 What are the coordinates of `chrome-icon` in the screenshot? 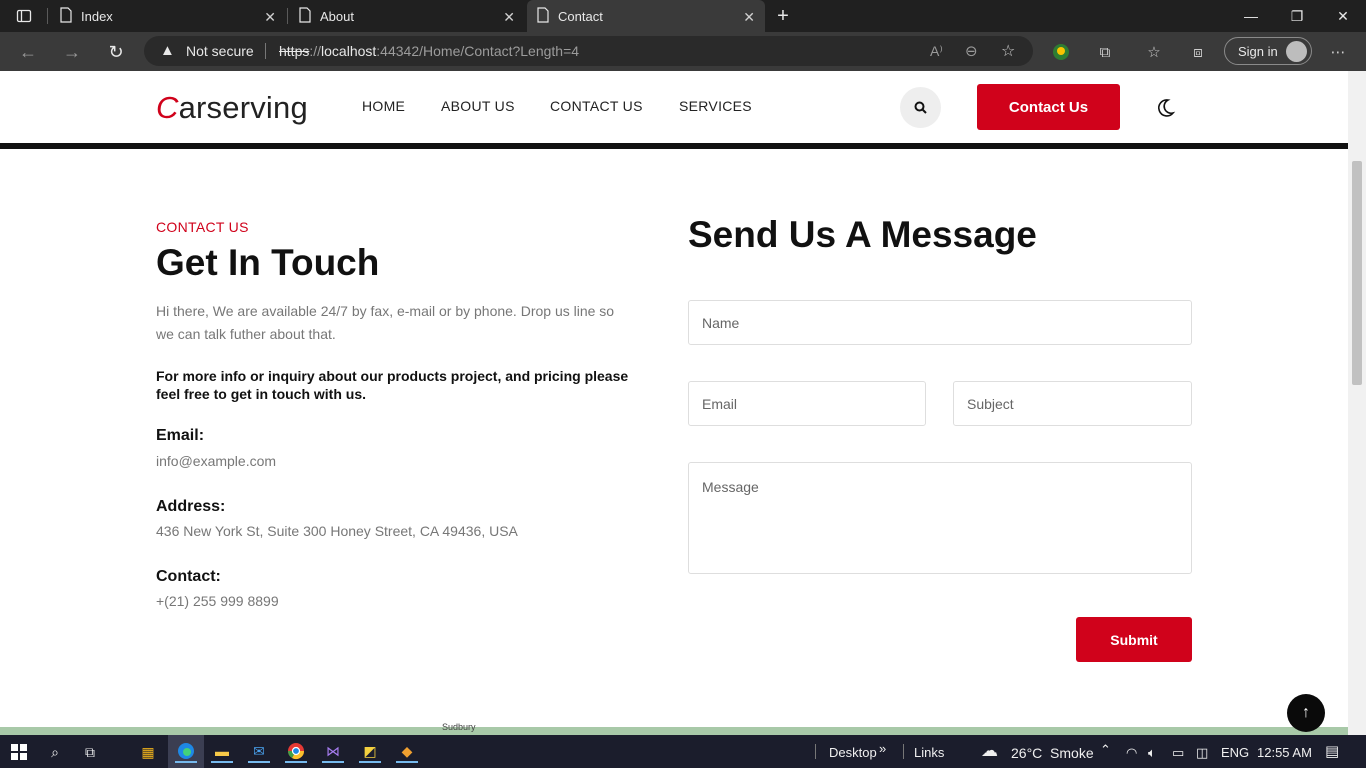 It's located at (296, 752).